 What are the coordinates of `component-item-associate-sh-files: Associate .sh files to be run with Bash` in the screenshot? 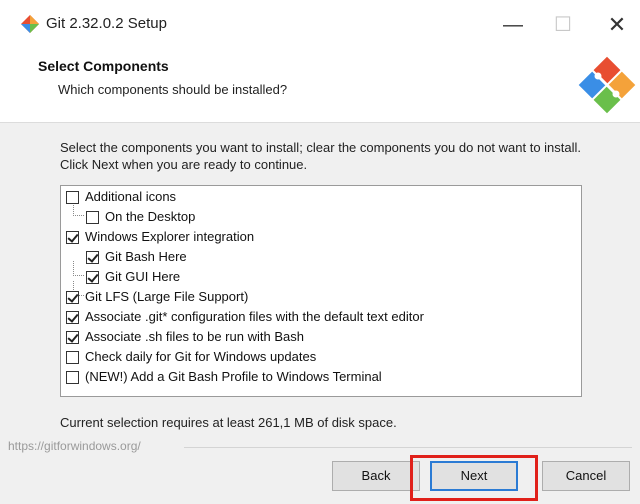 It's located at (185, 337).